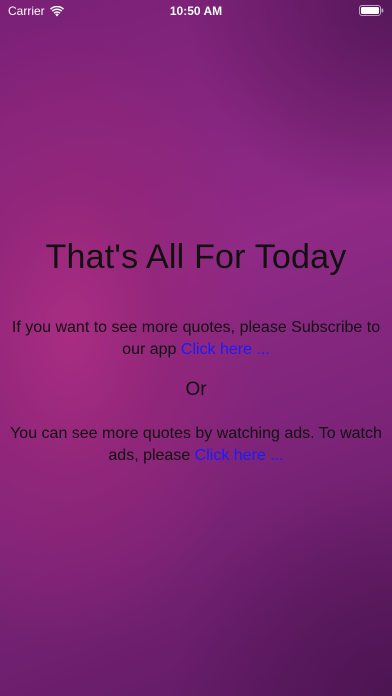 This screenshot has height=696, width=392. What do you see at coordinates (196, 389) in the screenshot?
I see `or-separator: Or` at bounding box center [196, 389].